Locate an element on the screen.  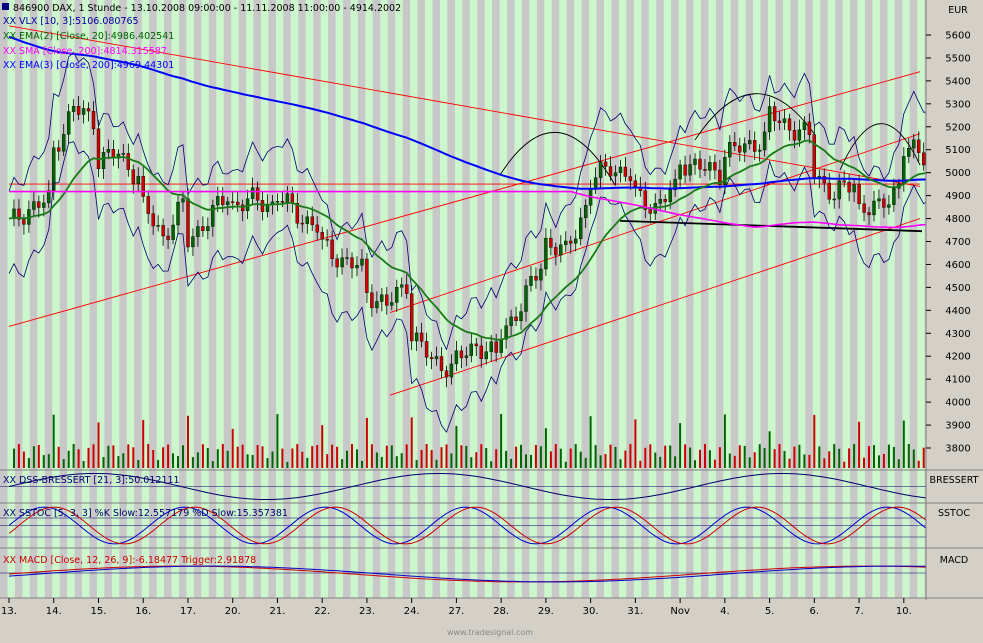
time-tick-label: 7. is located at coordinates (859, 611).